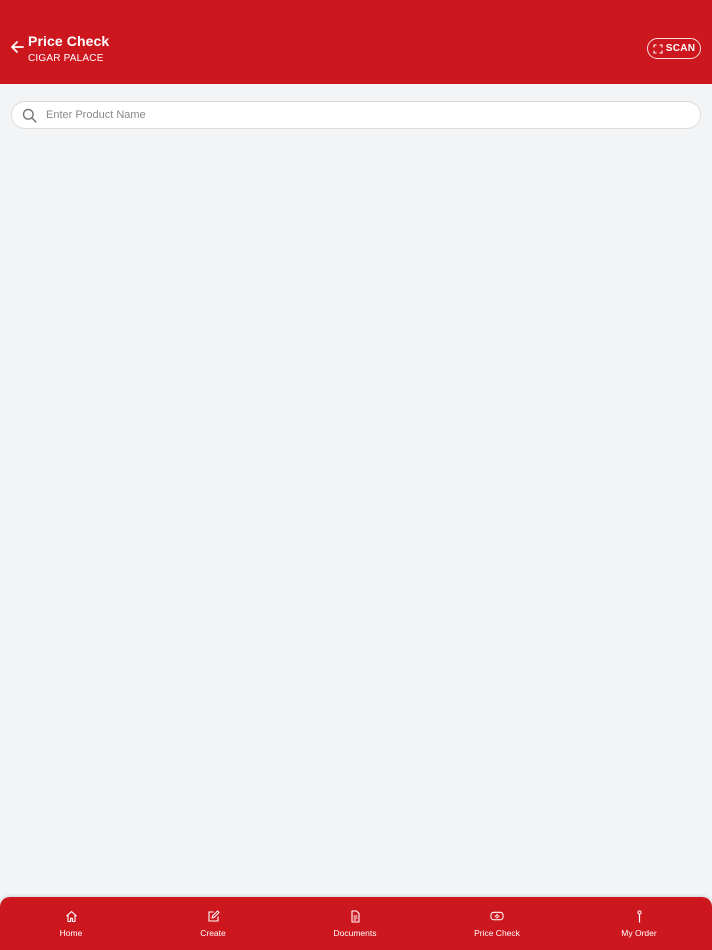  Describe the element at coordinates (213, 933) in the screenshot. I see `nav-label-create: Create` at that location.